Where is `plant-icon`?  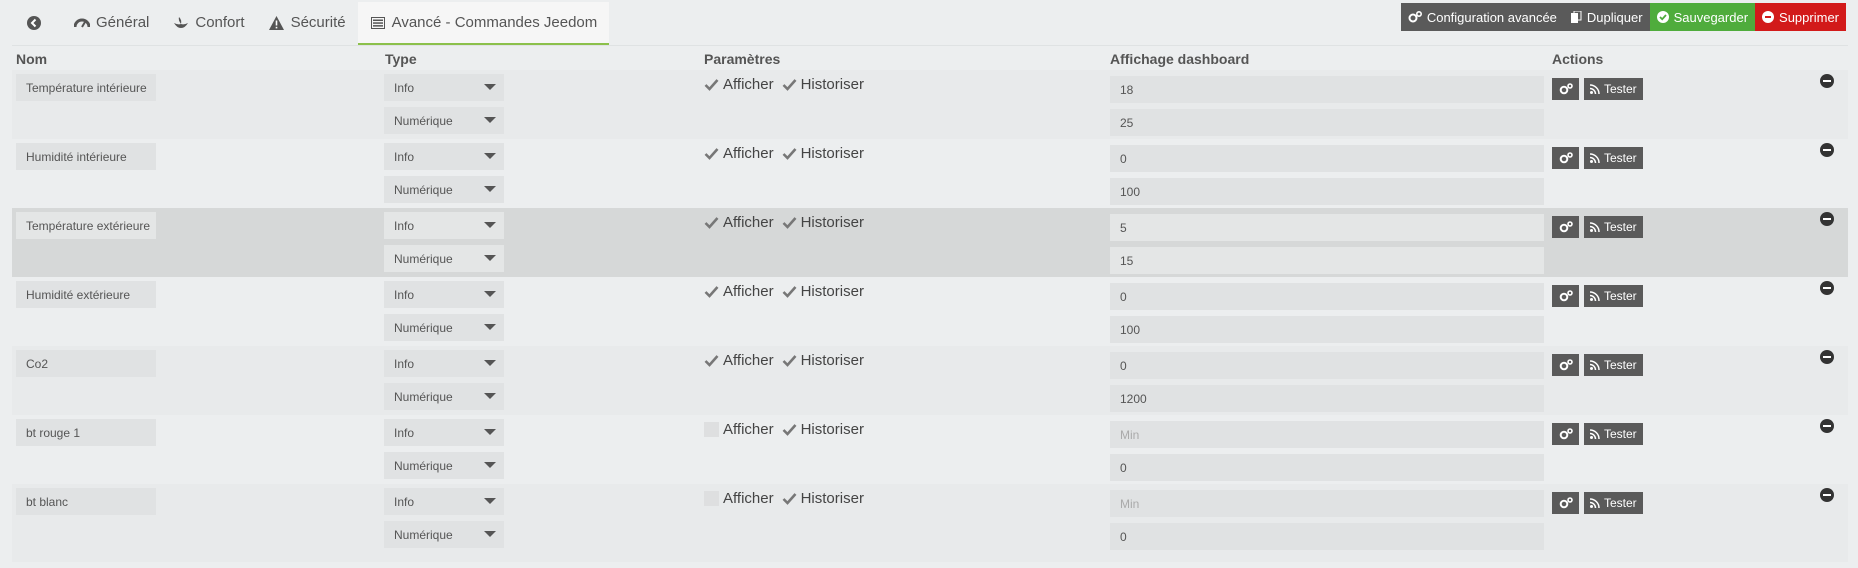 plant-icon is located at coordinates (181, 23).